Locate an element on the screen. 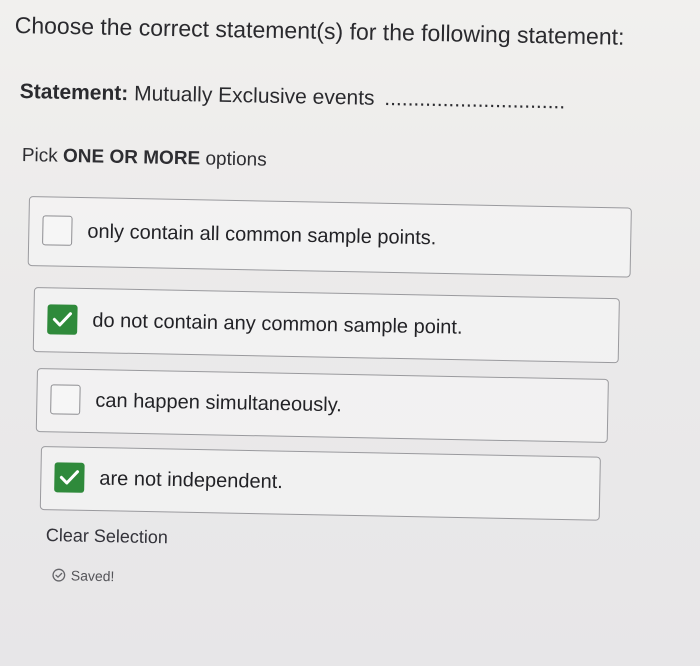  option-label: are not independent. is located at coordinates (191, 480).